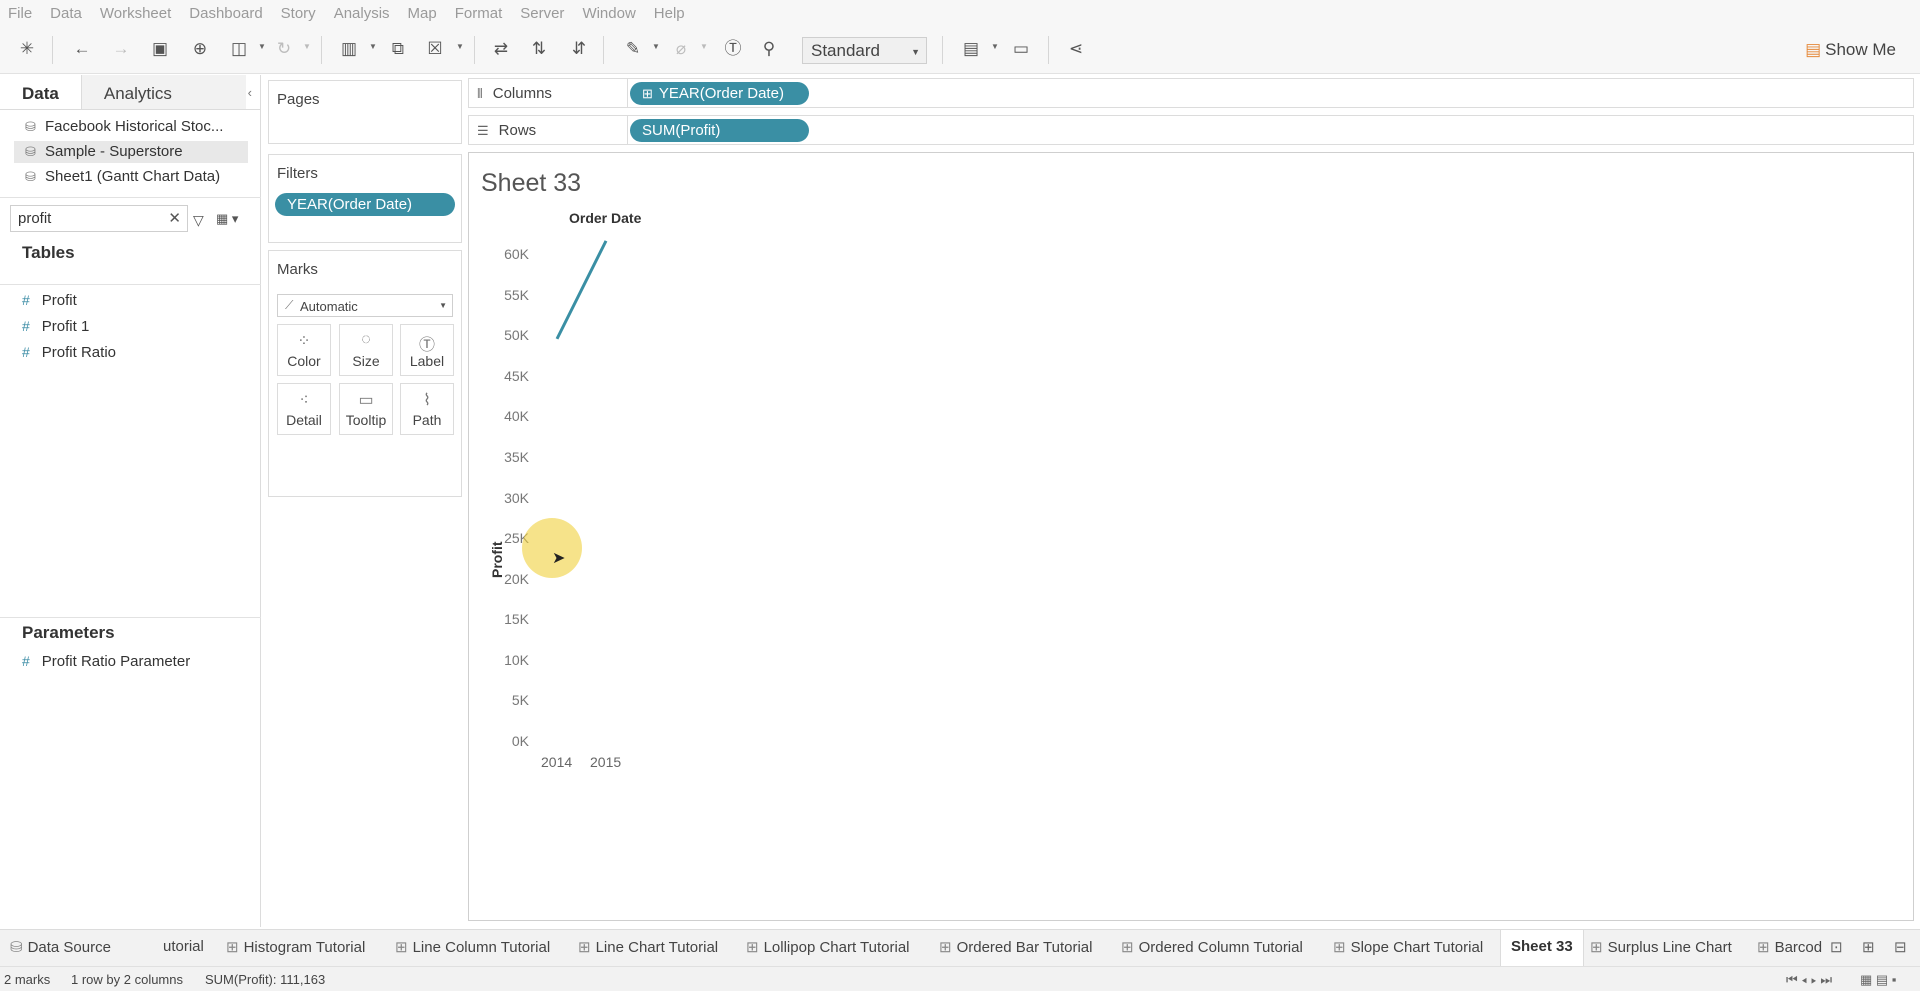 Image resolution: width=1920 pixels, height=991 pixels. Describe the element at coordinates (20, 13) in the screenshot. I see `menu-file: File` at that location.